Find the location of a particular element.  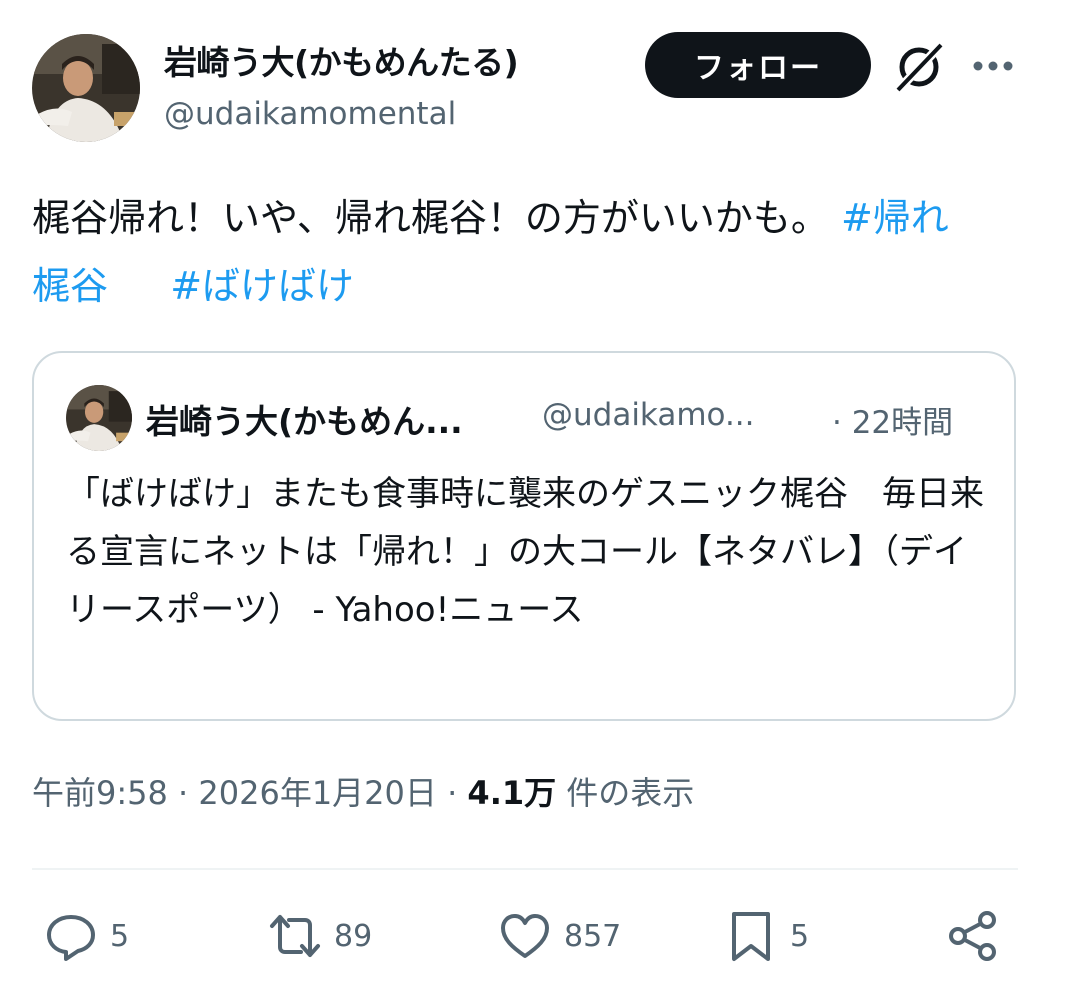

reply-icon is located at coordinates (71, 938).